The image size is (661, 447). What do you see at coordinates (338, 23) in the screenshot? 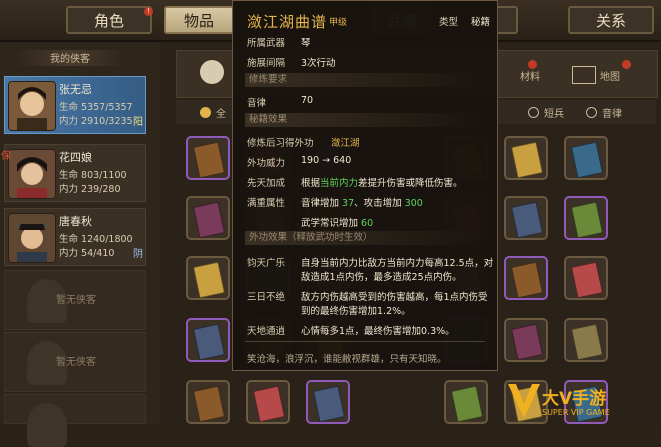
I see `tooltip-grade: 甲级` at bounding box center [338, 23].